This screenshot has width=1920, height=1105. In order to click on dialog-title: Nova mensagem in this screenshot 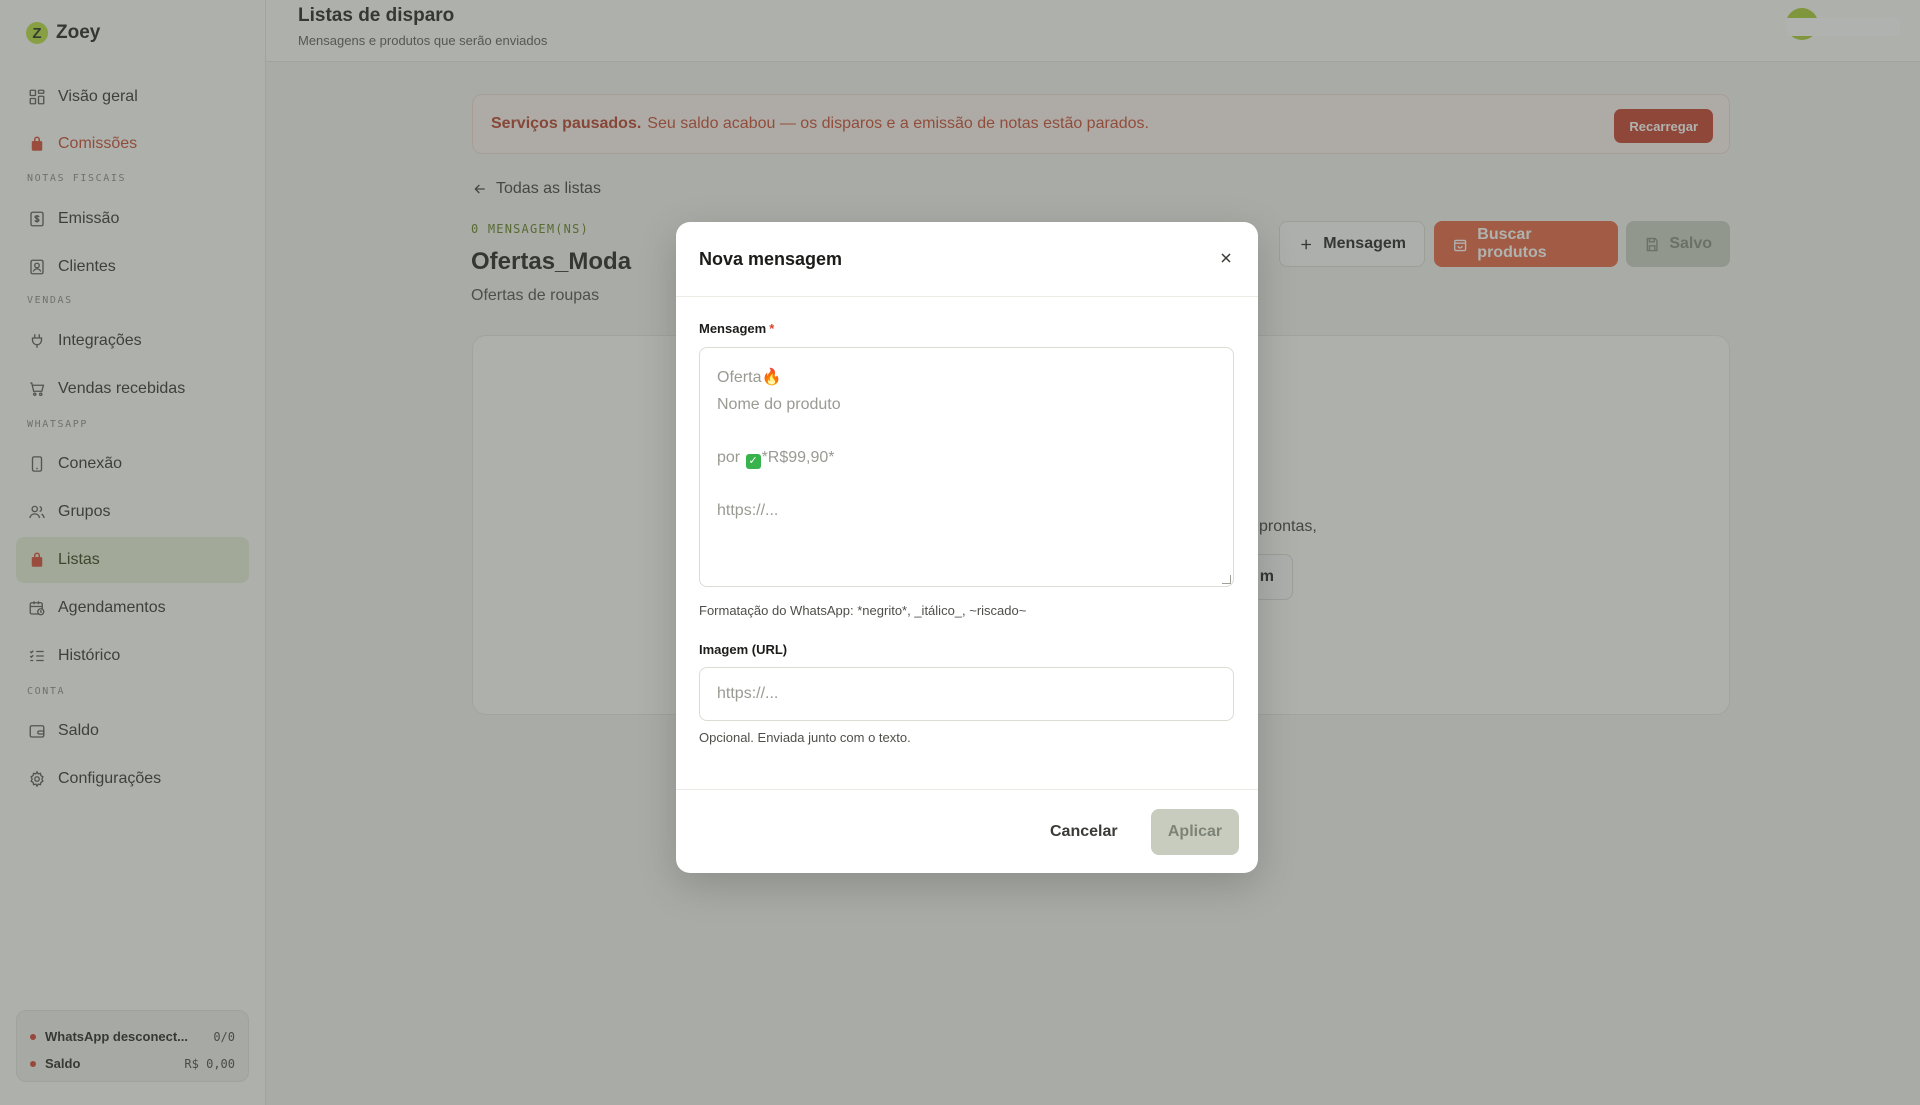, I will do `click(771, 259)`.